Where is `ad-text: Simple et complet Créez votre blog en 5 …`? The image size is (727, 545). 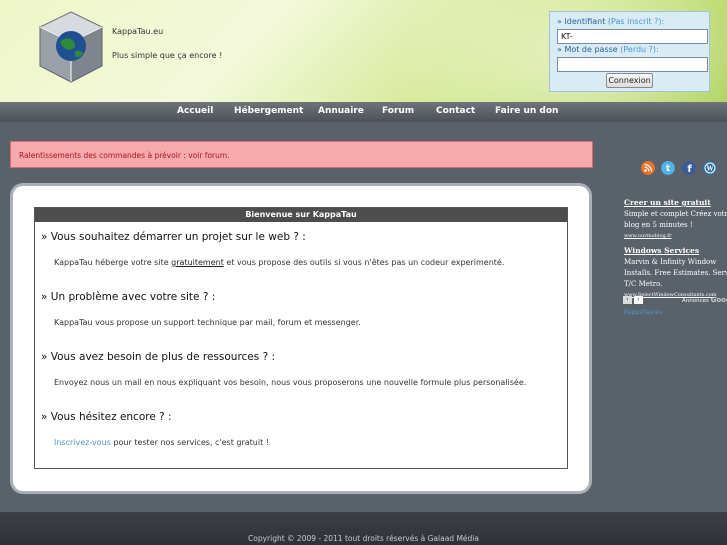 ad-text: Simple et complet Créez votre blog en 5 … is located at coordinates (675, 225).